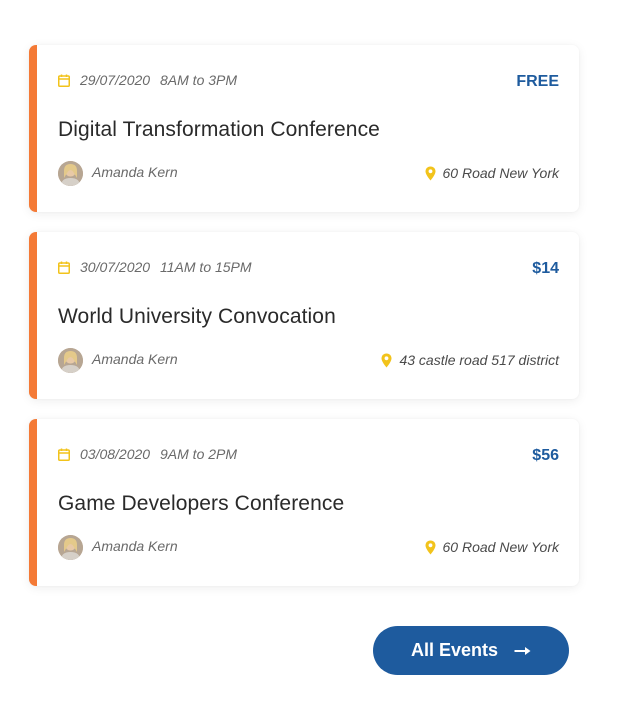 Image resolution: width=618 pixels, height=713 pixels. Describe the element at coordinates (115, 454) in the screenshot. I see `event-date: 03/08/2020` at that location.